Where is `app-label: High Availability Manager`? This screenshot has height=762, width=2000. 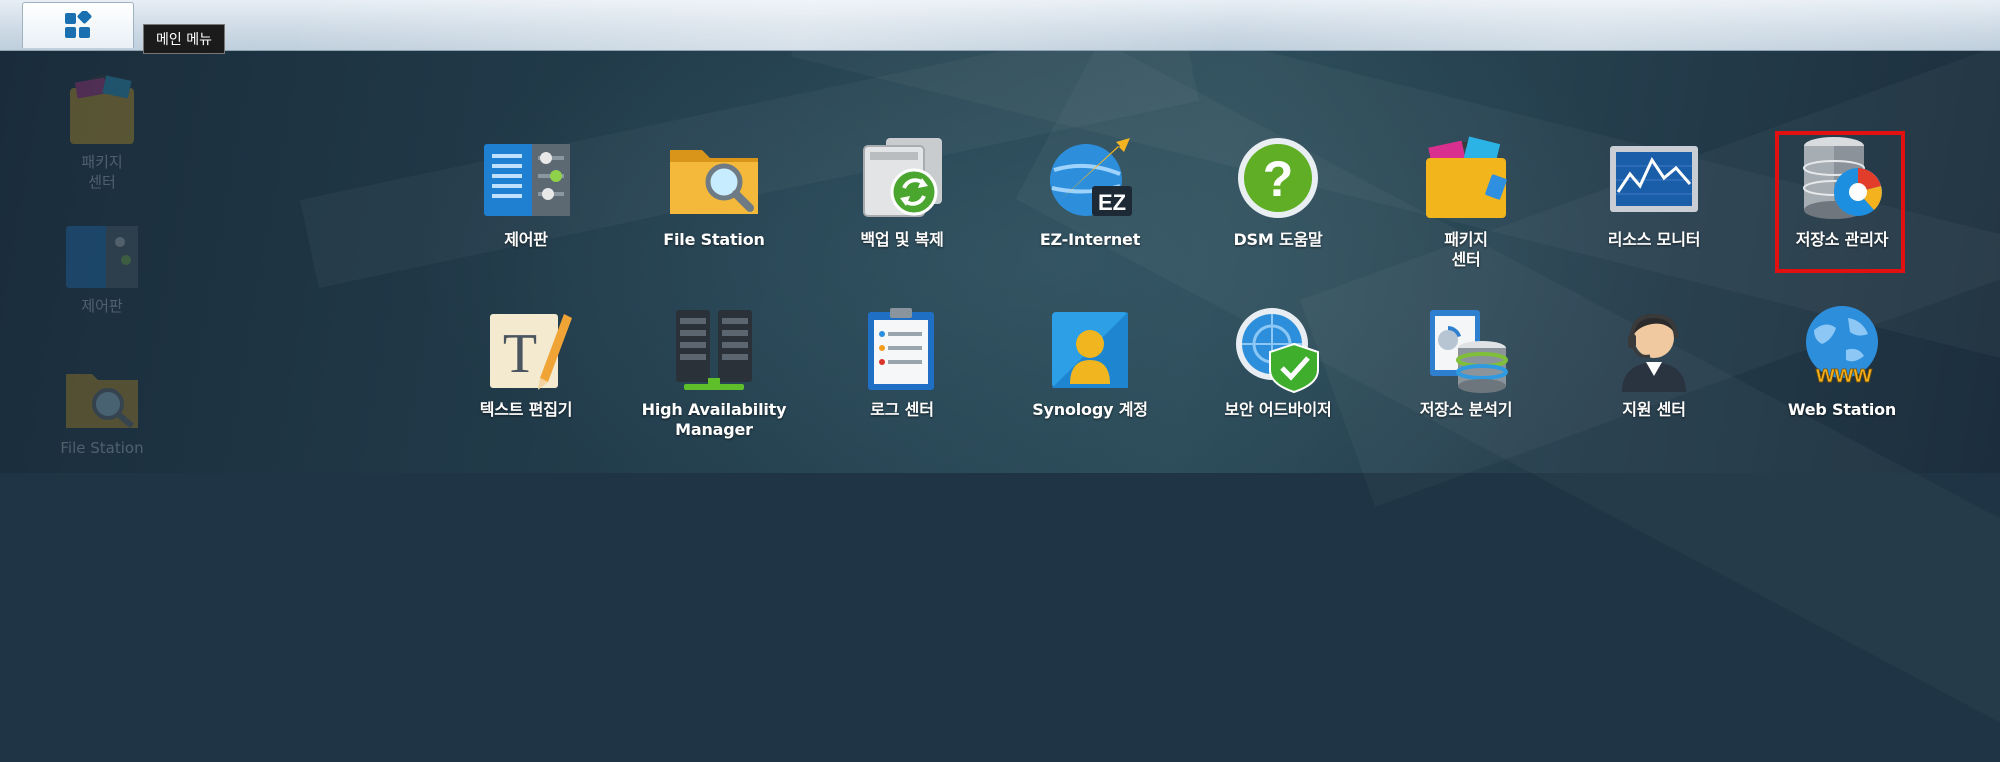
app-label: High Availability Manager is located at coordinates (714, 419).